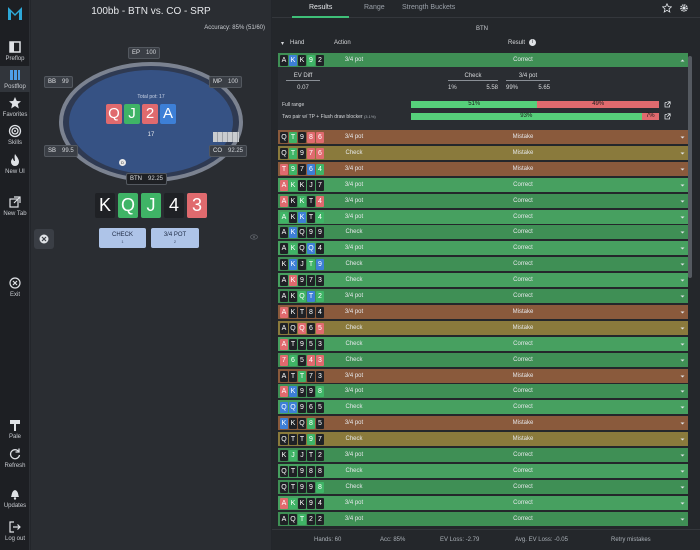 This screenshot has width=700, height=550. Describe the element at coordinates (15, 79) in the screenshot. I see `sidebar-item-postflop: Postflop` at that location.